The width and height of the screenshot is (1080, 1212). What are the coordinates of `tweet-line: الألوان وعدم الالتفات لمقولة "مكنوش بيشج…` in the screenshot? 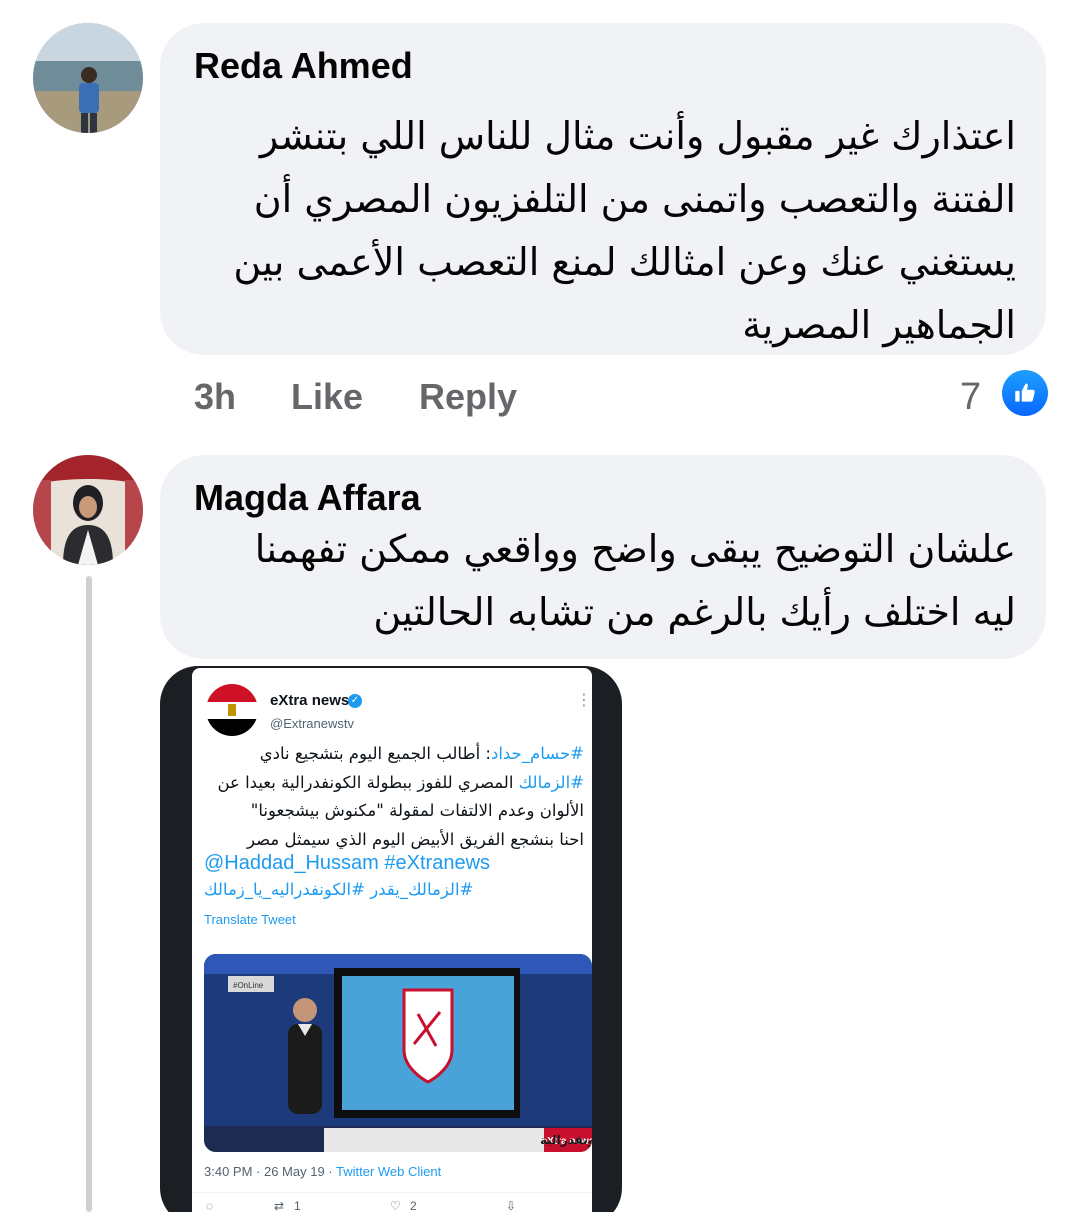 It's located at (389, 811).